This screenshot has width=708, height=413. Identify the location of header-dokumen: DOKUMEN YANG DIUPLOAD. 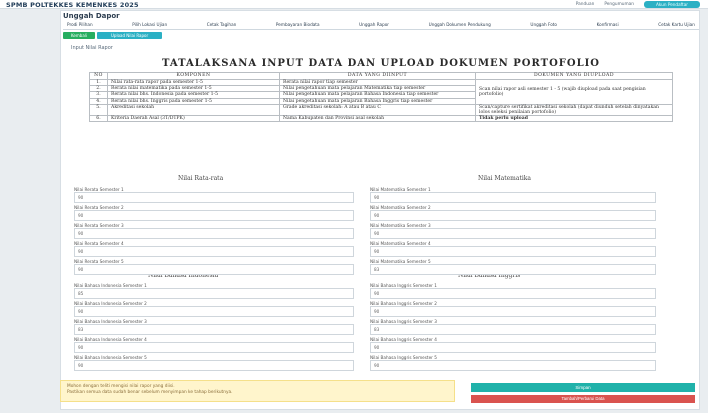
(574, 76).